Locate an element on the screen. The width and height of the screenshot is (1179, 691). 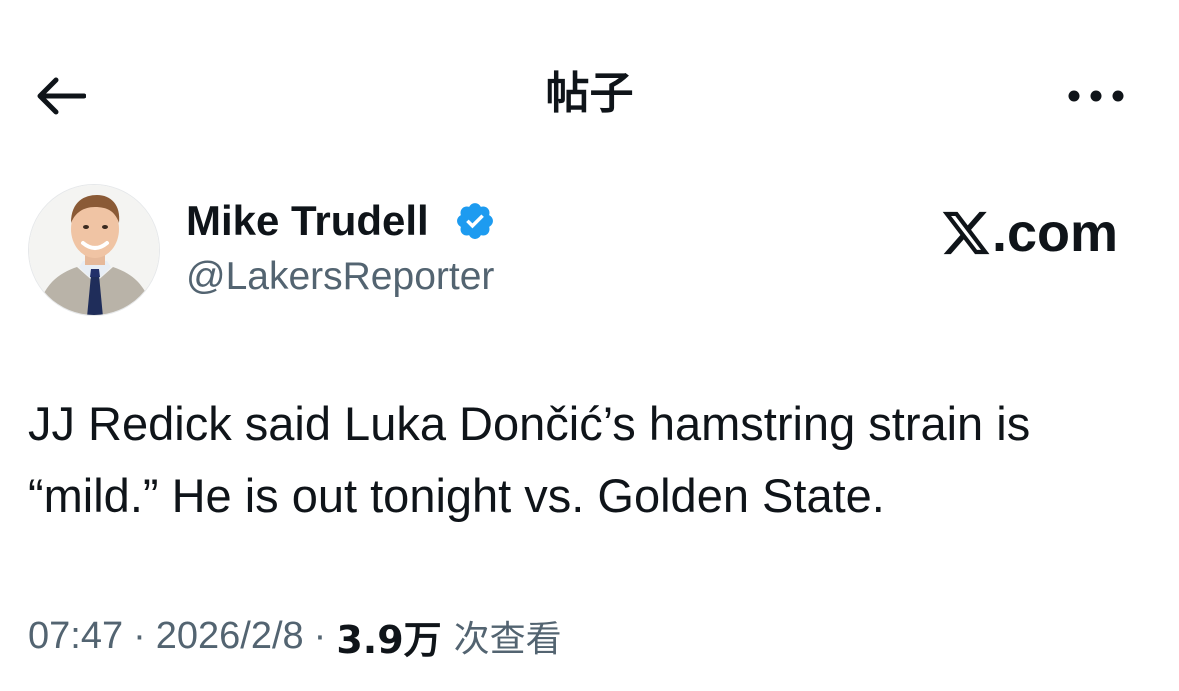
avatar-photo is located at coordinates (94, 250).